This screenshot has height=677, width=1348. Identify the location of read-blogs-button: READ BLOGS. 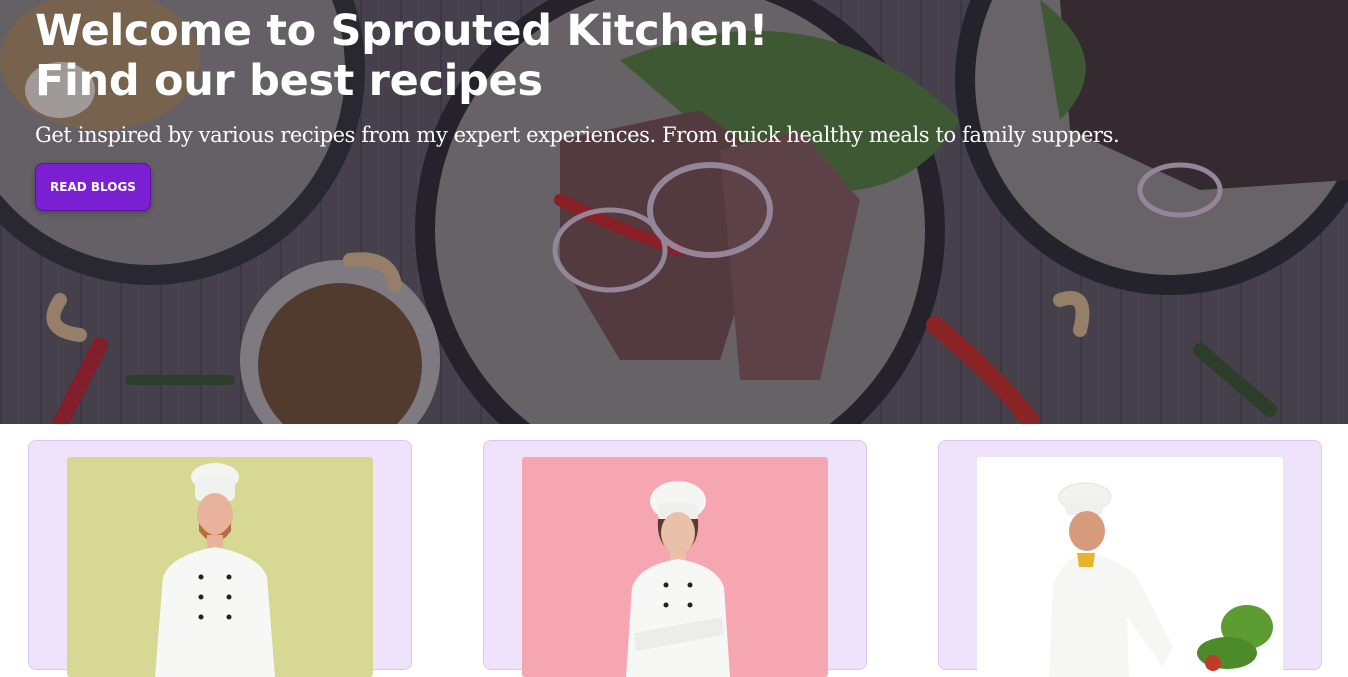
(93, 187).